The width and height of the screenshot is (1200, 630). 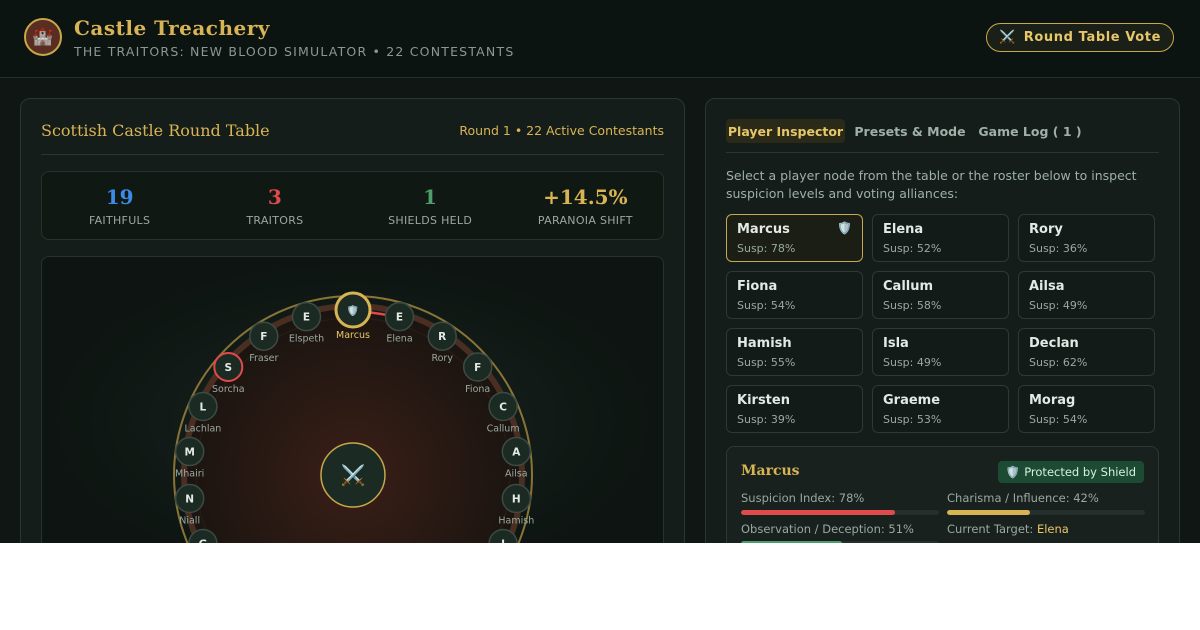 What do you see at coordinates (189, 499) in the screenshot?
I see `seat-initial: N` at bounding box center [189, 499].